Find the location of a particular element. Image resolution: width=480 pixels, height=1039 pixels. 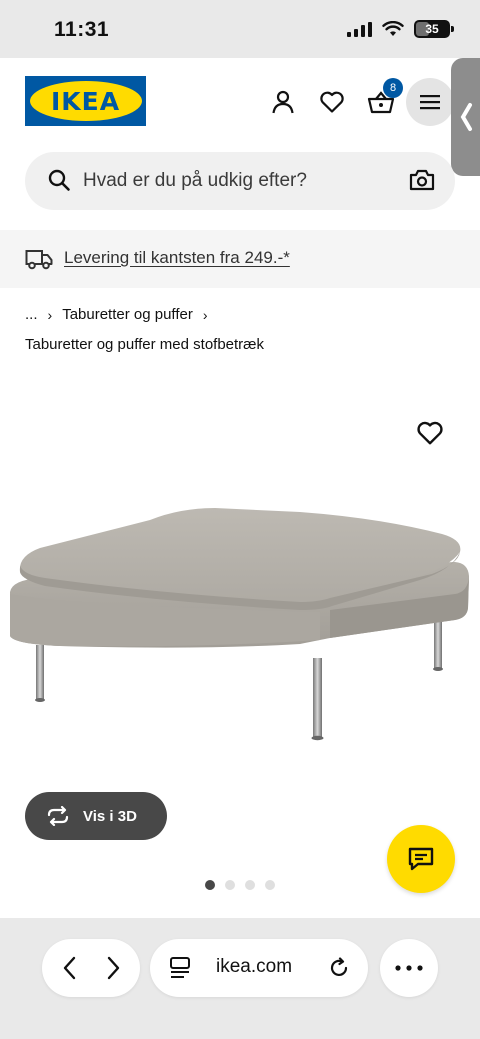

breadcrumb: ... › Taburetter og puffer › is located at coordinates (121, 314).